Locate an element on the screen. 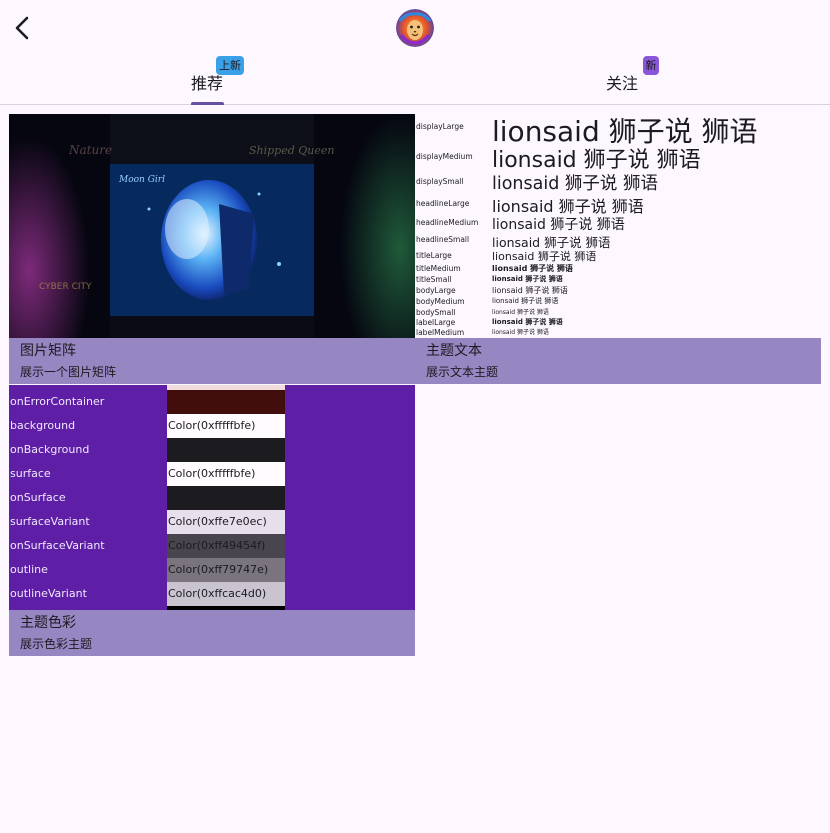 This screenshot has width=830, height=833. type-name: titleSmall is located at coordinates (434, 279).